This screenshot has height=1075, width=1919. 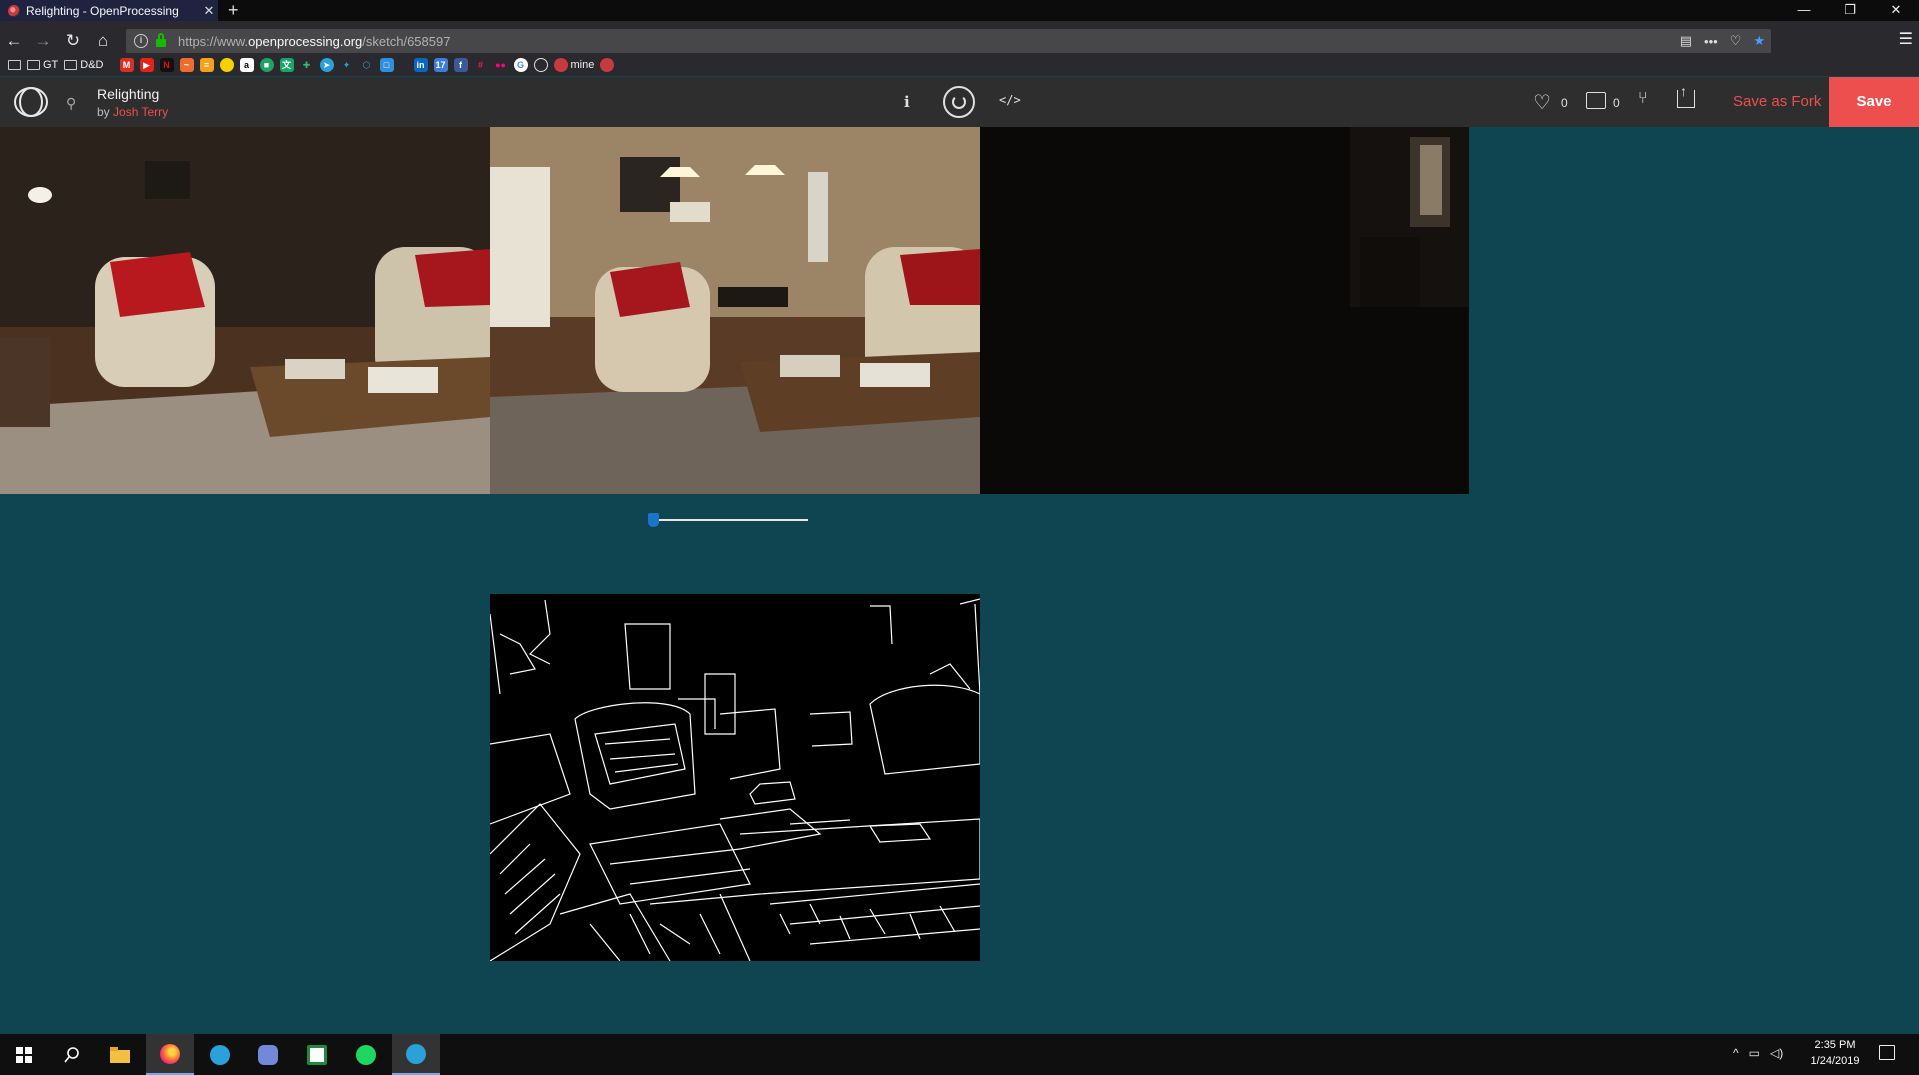 I want to click on sunrise-icon: ≡, so click(x=206, y=65).